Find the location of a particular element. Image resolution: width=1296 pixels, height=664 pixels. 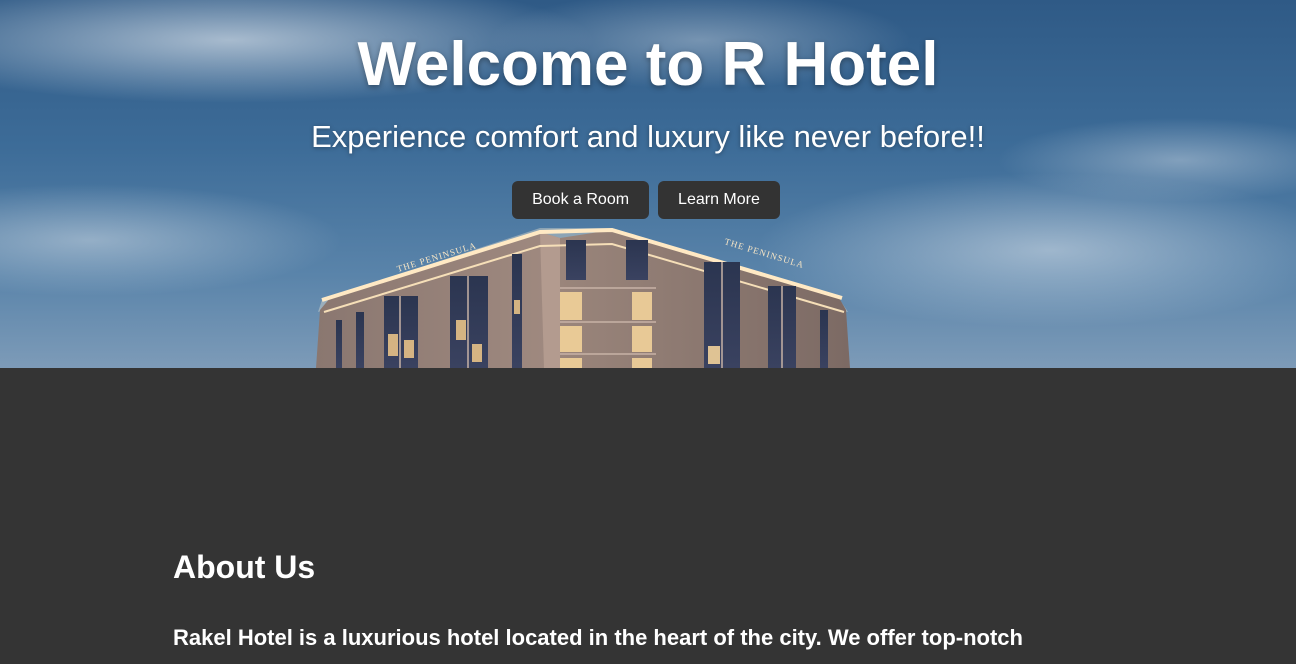

learn-more-button: Learn More is located at coordinates (719, 200).